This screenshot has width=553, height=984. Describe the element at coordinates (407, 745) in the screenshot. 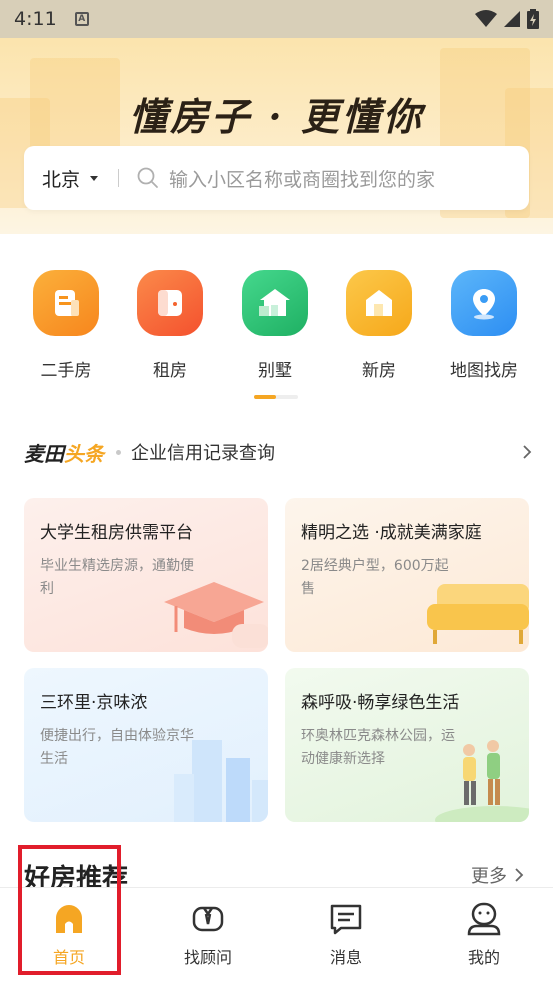

I see `promo-card-forest: 森呼吸·畅享绿色生活 环奥林匹克森林公园，运动健康新选择` at that location.